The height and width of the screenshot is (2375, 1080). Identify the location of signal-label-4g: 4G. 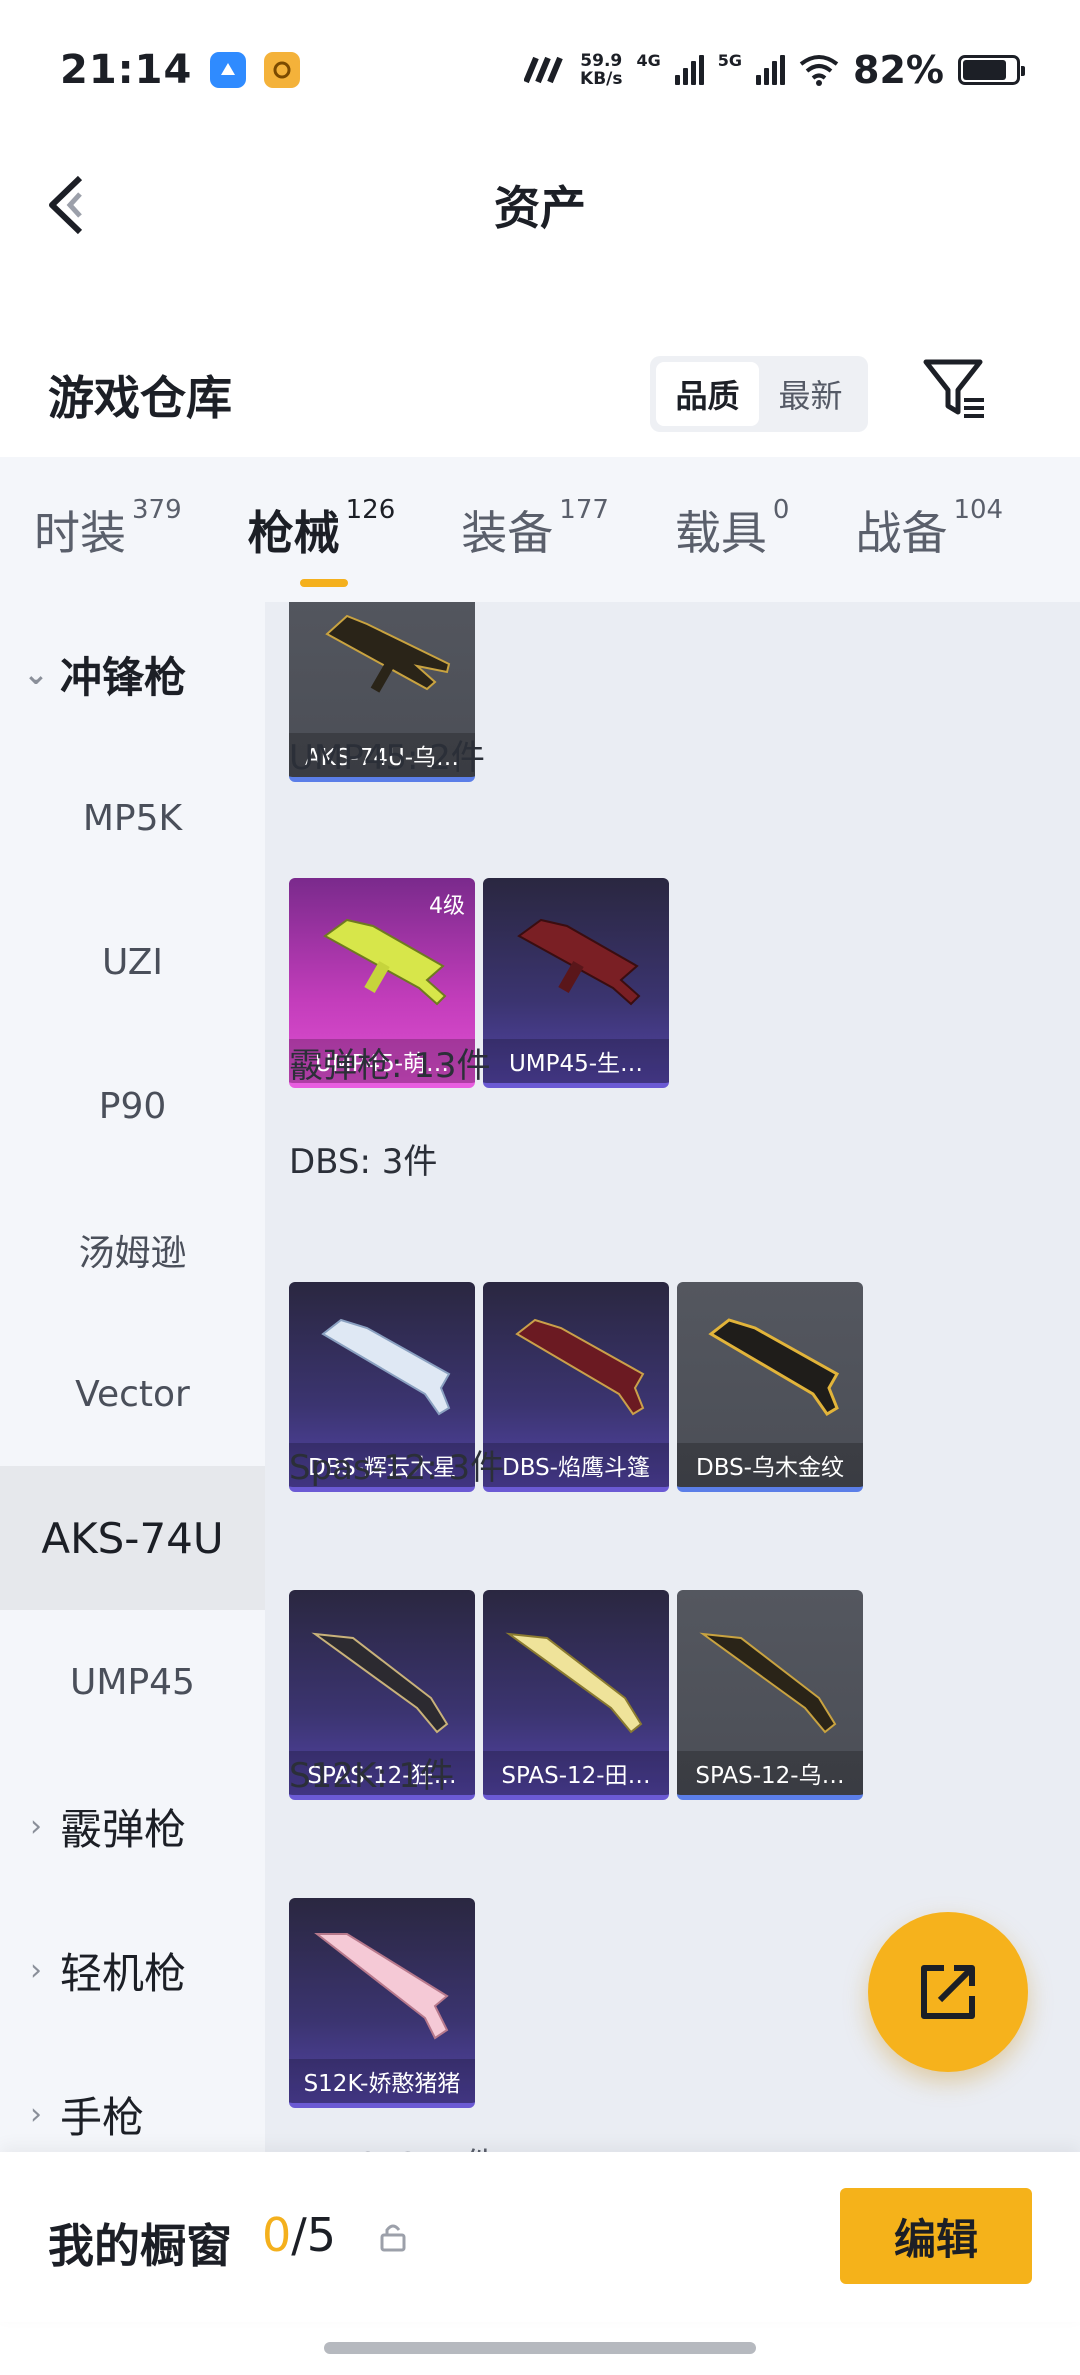
(648, 60).